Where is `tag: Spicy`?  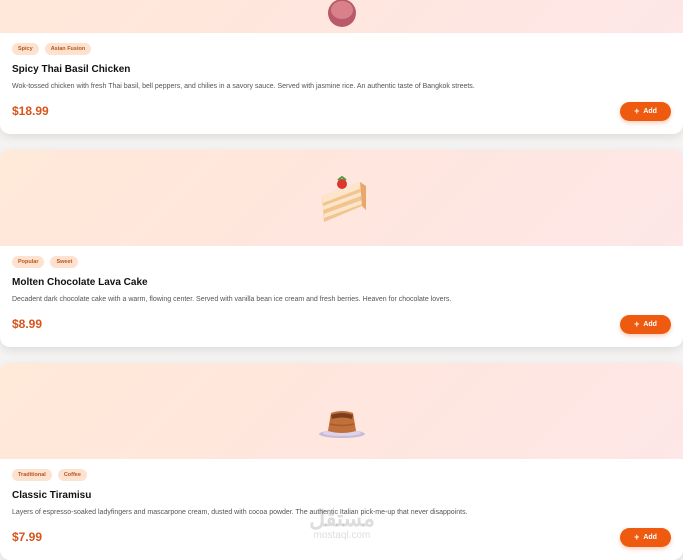 tag: Spicy is located at coordinates (25, 49).